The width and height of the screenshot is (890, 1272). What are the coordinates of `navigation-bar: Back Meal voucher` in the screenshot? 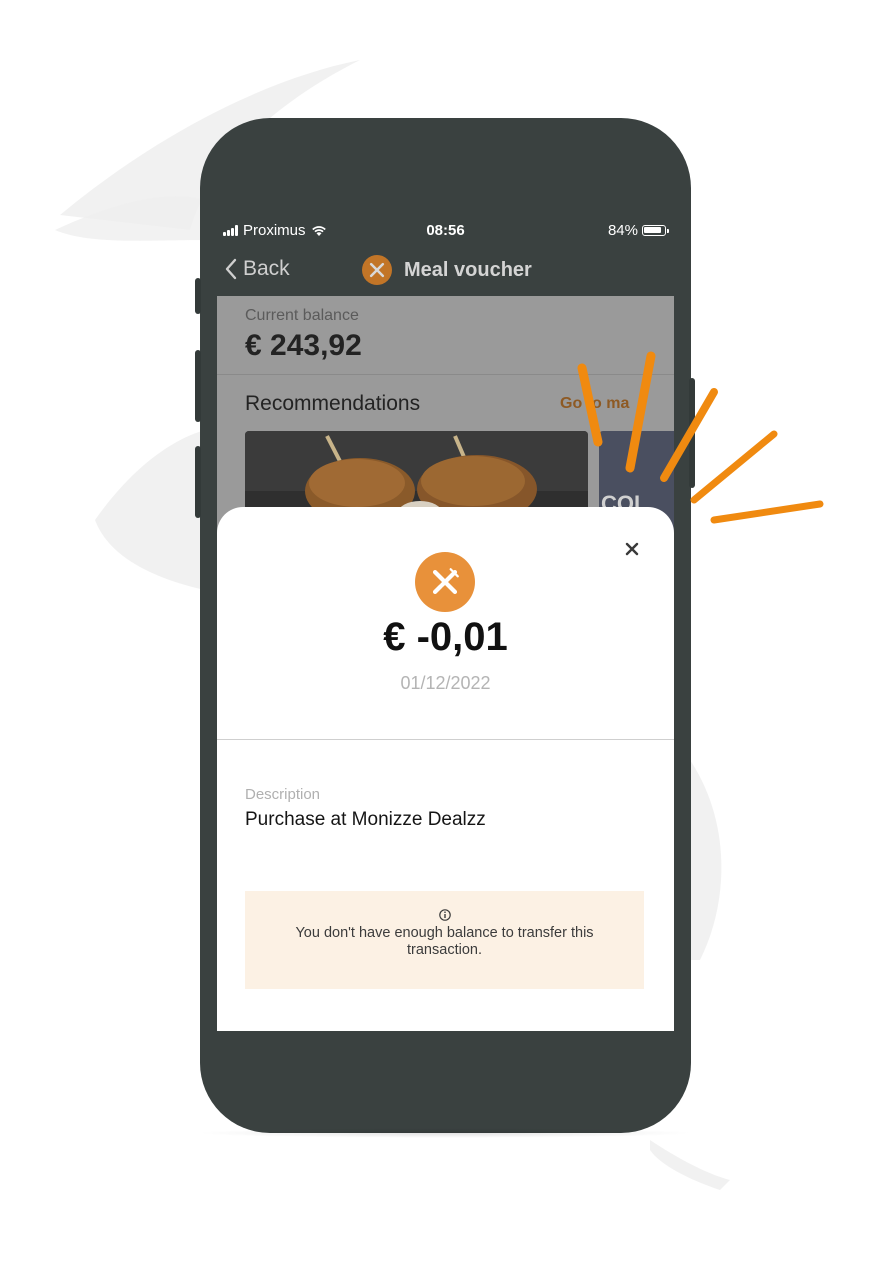 It's located at (445, 270).